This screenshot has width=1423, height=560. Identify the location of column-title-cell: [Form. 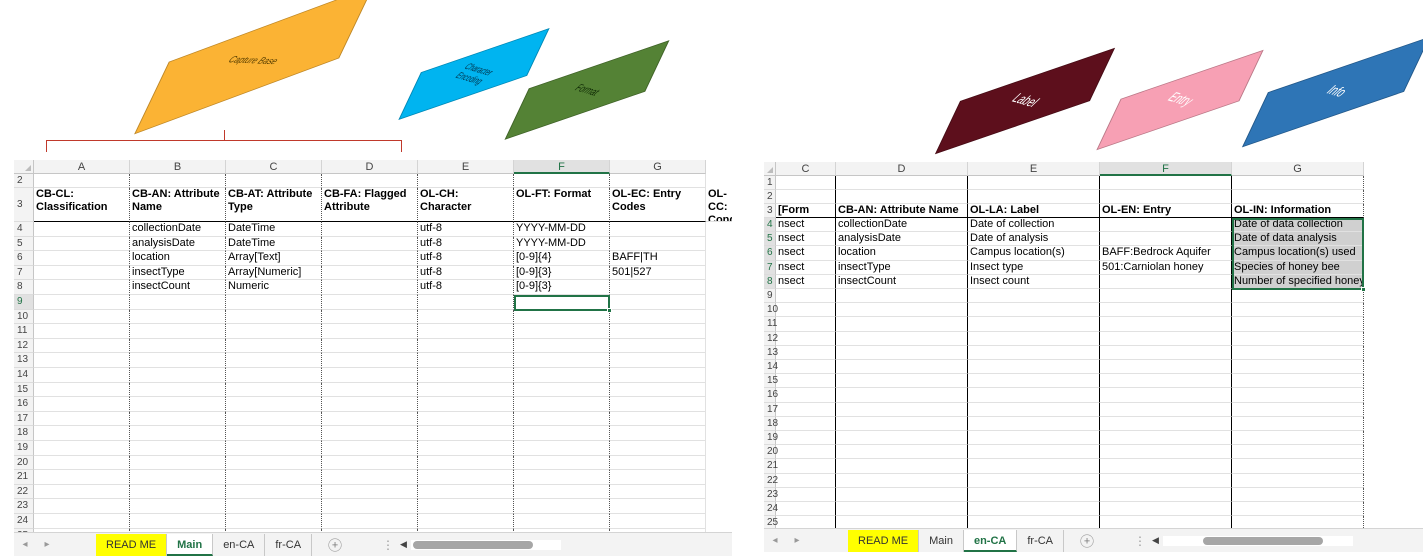
(806, 211).